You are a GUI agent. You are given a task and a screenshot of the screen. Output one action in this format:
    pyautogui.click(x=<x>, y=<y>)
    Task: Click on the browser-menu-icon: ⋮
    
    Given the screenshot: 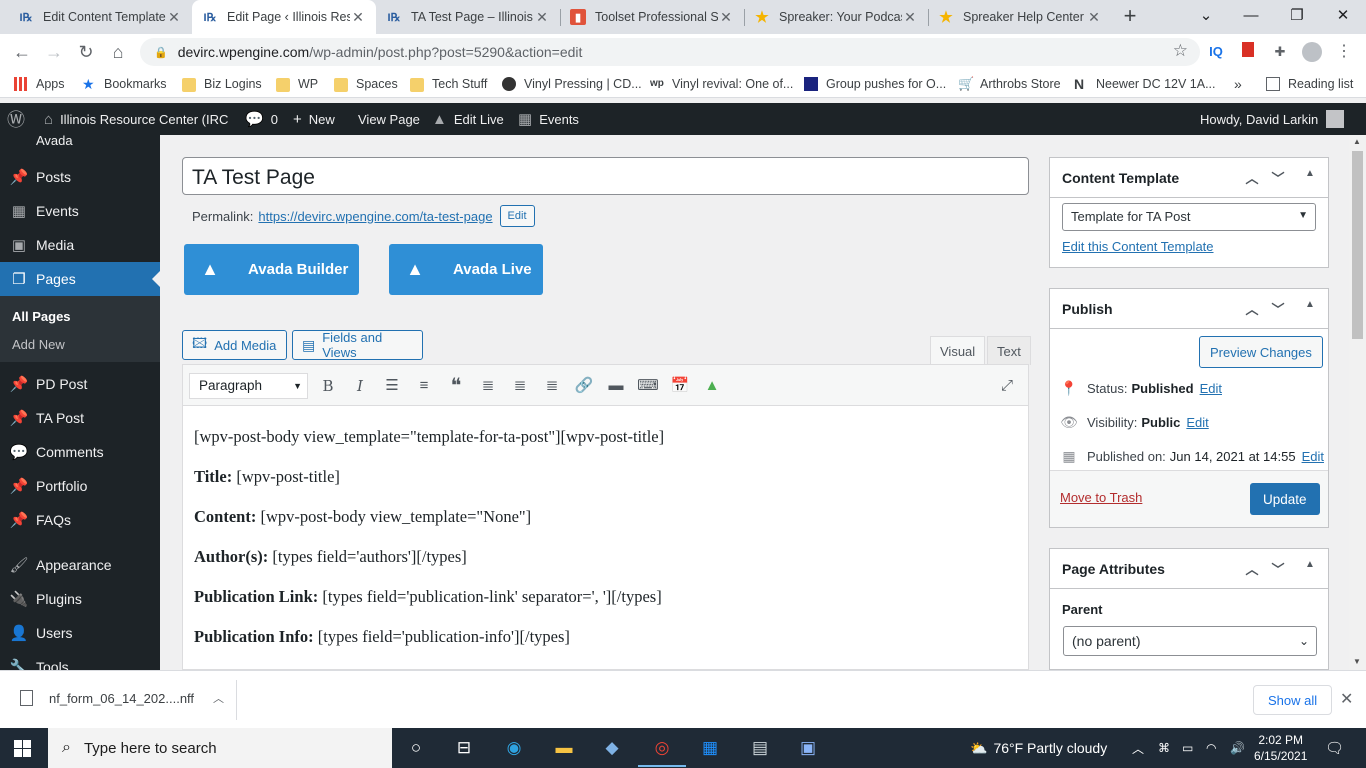 What is the action you would take?
    pyautogui.click(x=1344, y=52)
    